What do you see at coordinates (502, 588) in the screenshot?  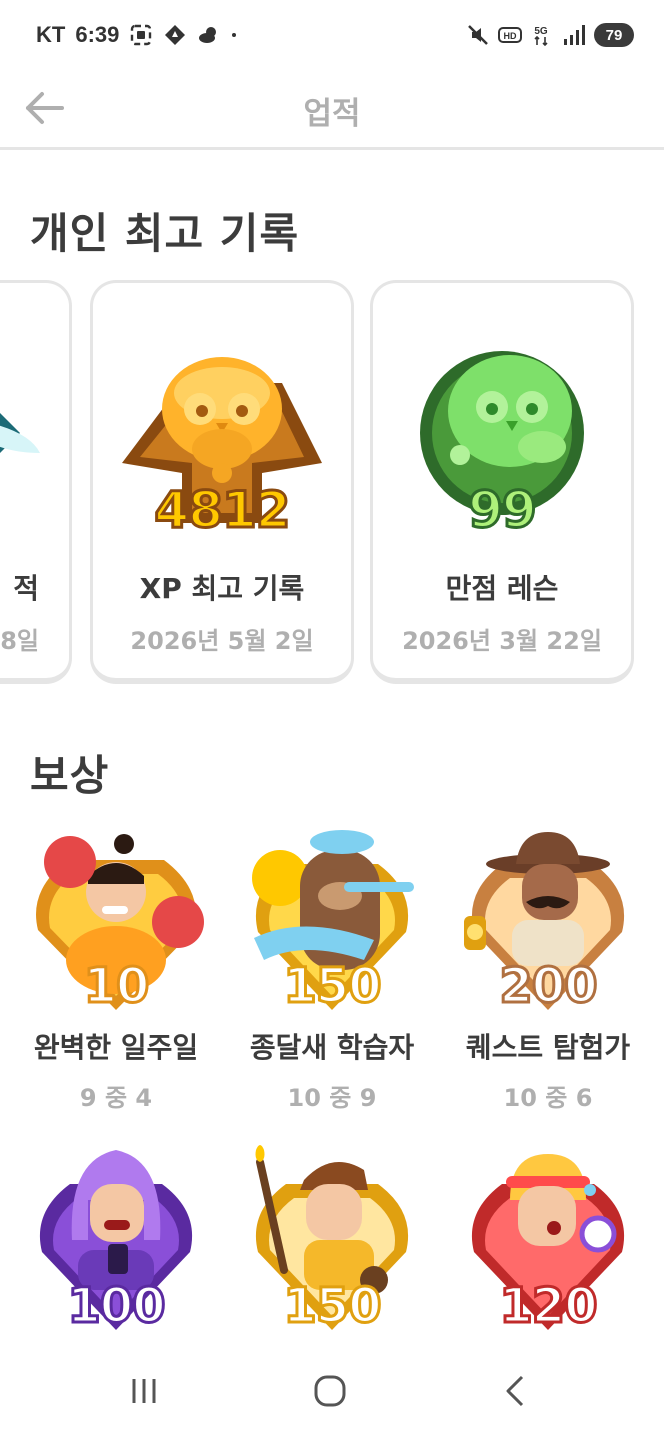 I see `record-label-perfect-lesson: 만점 레슨` at bounding box center [502, 588].